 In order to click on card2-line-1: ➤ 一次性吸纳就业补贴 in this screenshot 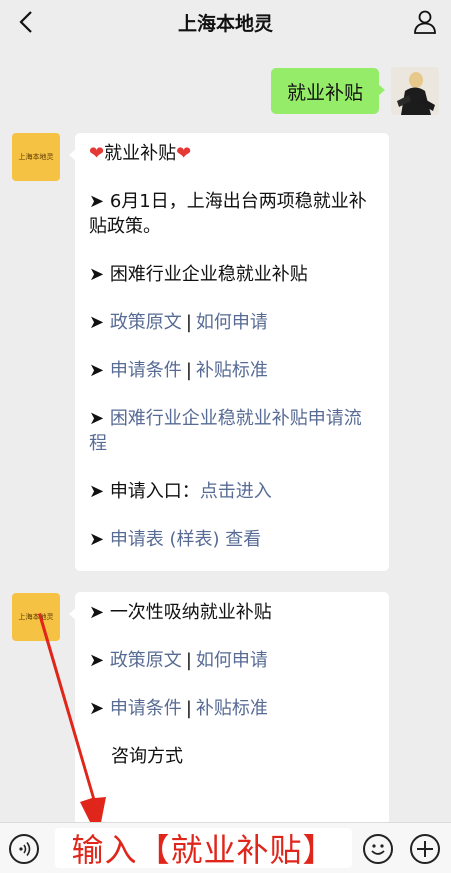, I will do `click(232, 612)`.